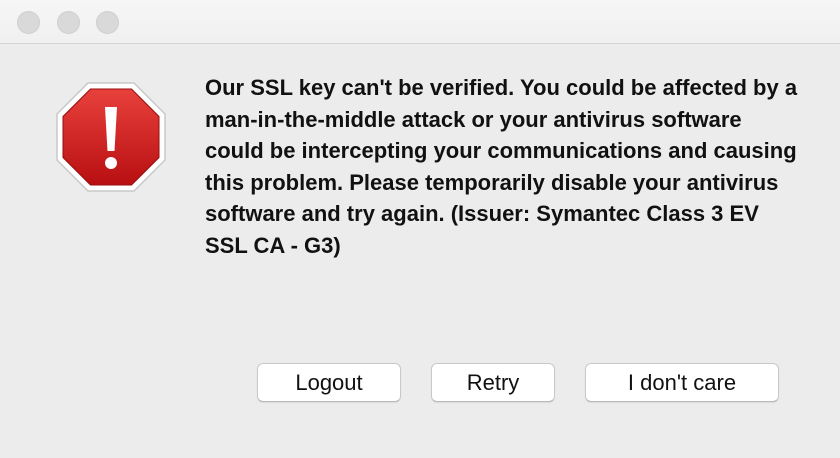 This screenshot has width=840, height=458. What do you see at coordinates (28, 22) in the screenshot?
I see `close-window-button` at bounding box center [28, 22].